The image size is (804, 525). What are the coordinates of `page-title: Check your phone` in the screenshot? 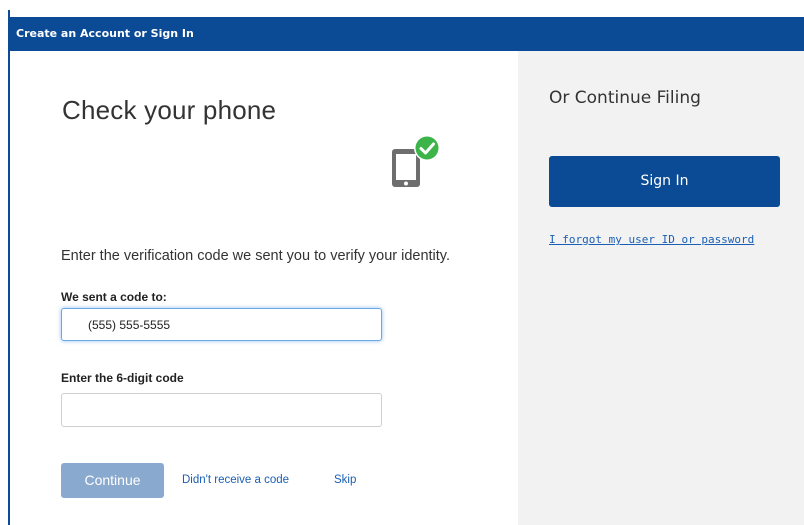 It's located at (169, 110).